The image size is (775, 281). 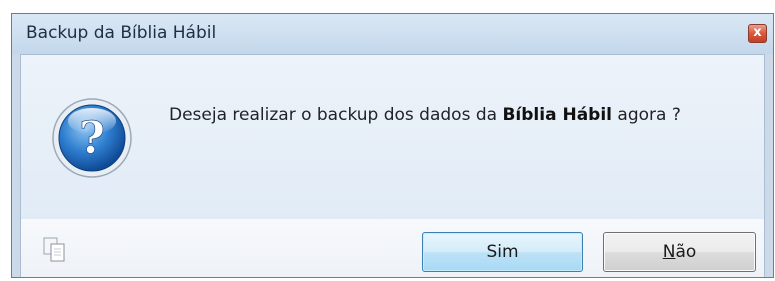 I want to click on no-button-mnemonic: N, so click(x=669, y=252).